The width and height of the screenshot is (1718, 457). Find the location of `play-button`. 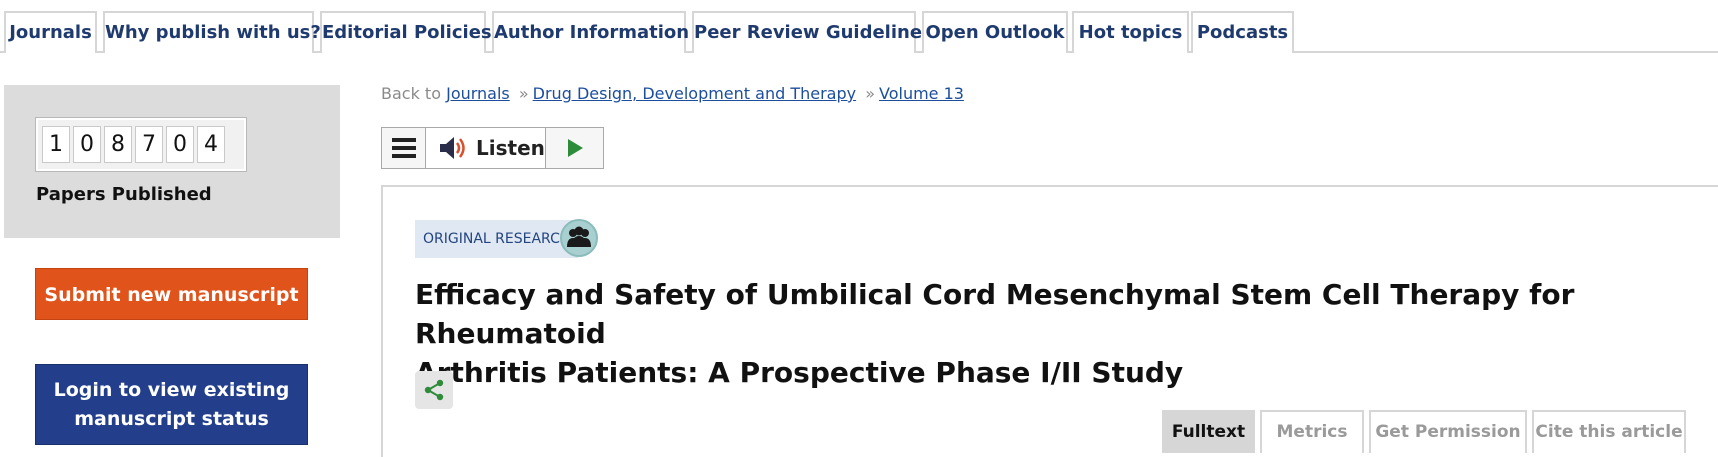

play-button is located at coordinates (574, 148).